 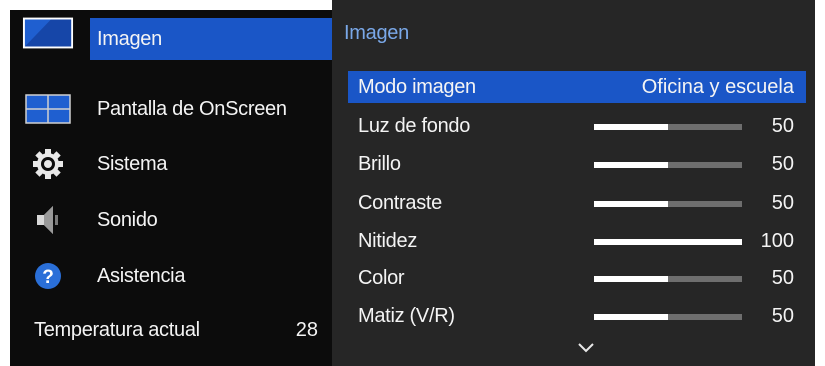 I want to click on current-temperature: Temperatura actual 28, so click(x=171, y=330).